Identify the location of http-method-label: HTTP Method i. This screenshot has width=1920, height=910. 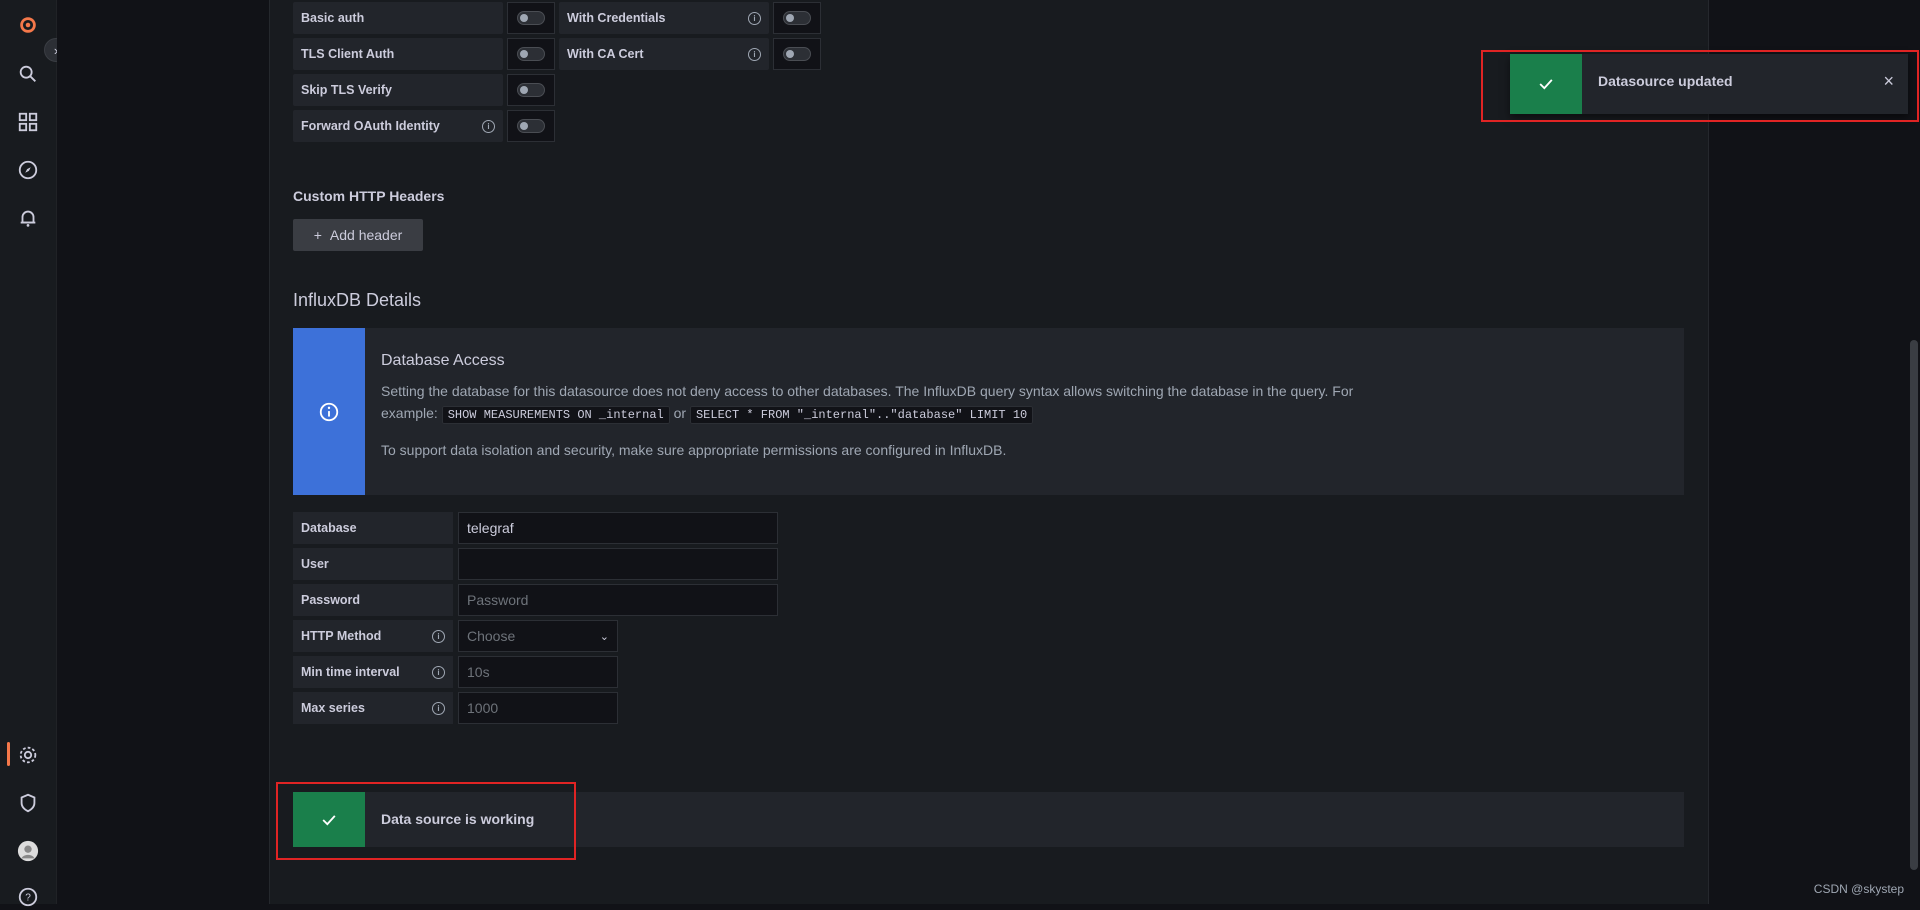
(373, 636).